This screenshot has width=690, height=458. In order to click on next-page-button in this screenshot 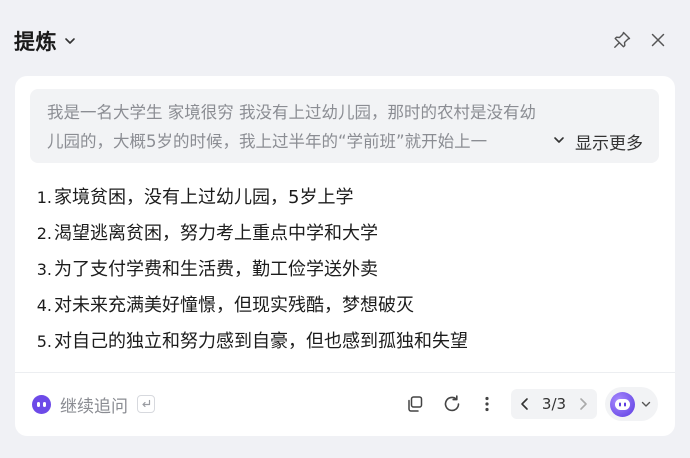, I will do `click(583, 404)`.